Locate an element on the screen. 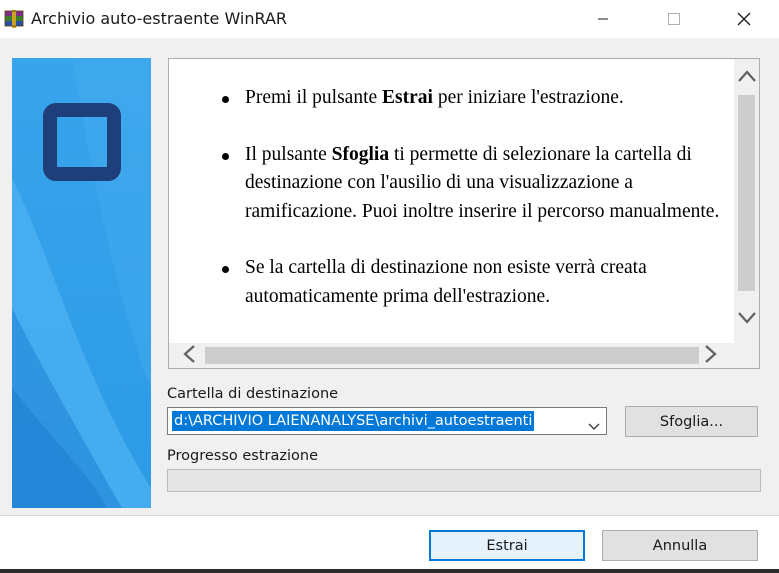 The width and height of the screenshot is (779, 573). scroll-up-button is located at coordinates (746, 77).